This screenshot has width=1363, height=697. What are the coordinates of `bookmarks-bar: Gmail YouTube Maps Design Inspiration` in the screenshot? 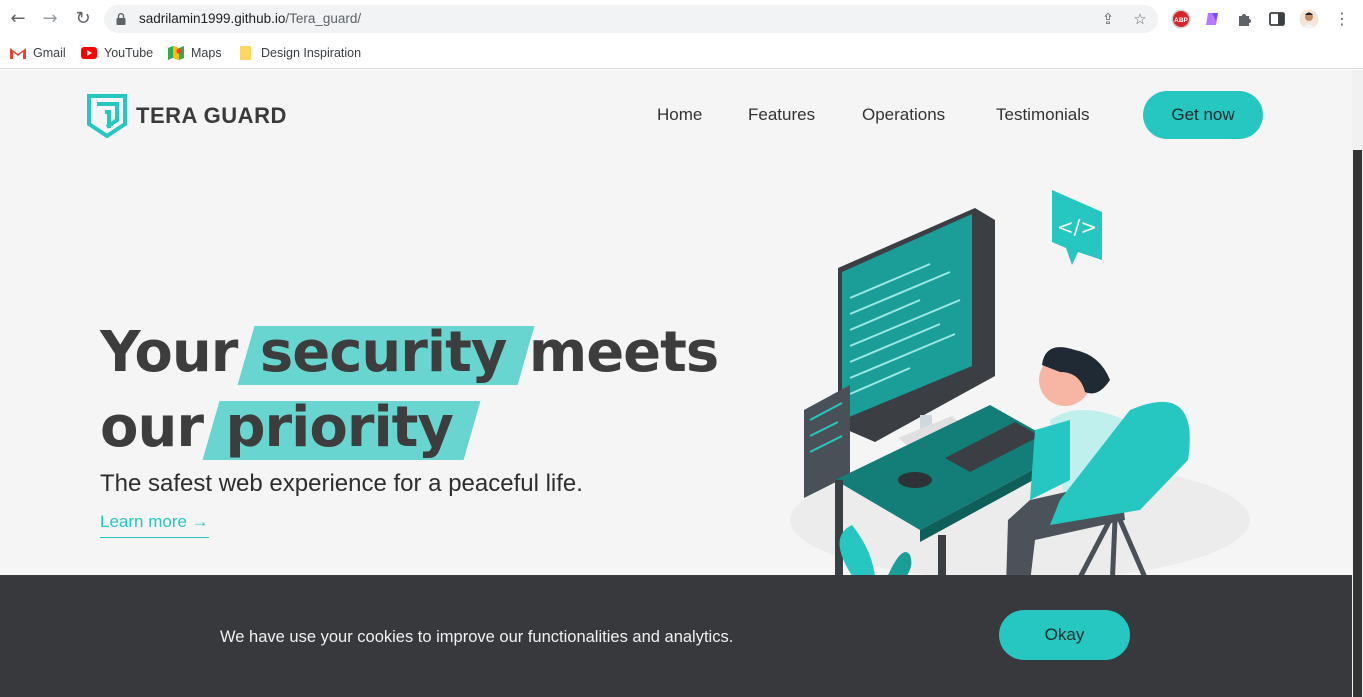 It's located at (681, 53).